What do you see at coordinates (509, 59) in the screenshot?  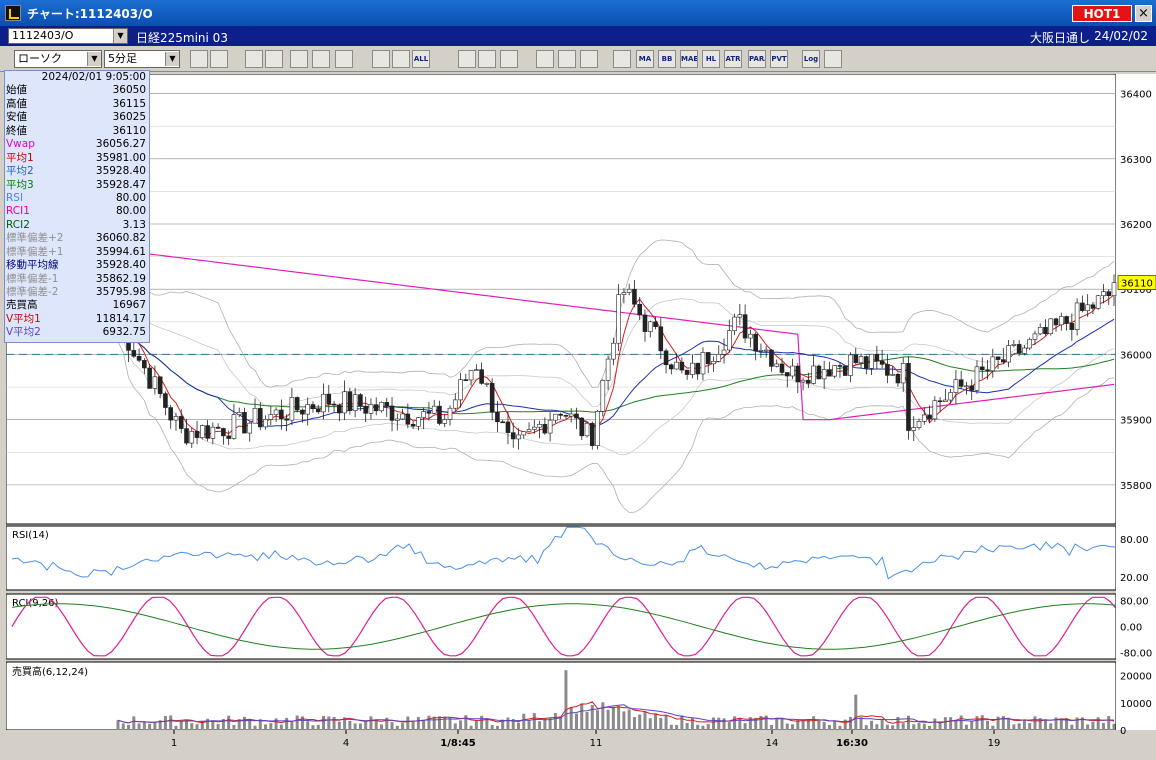 I see `undo-icon` at bounding box center [509, 59].